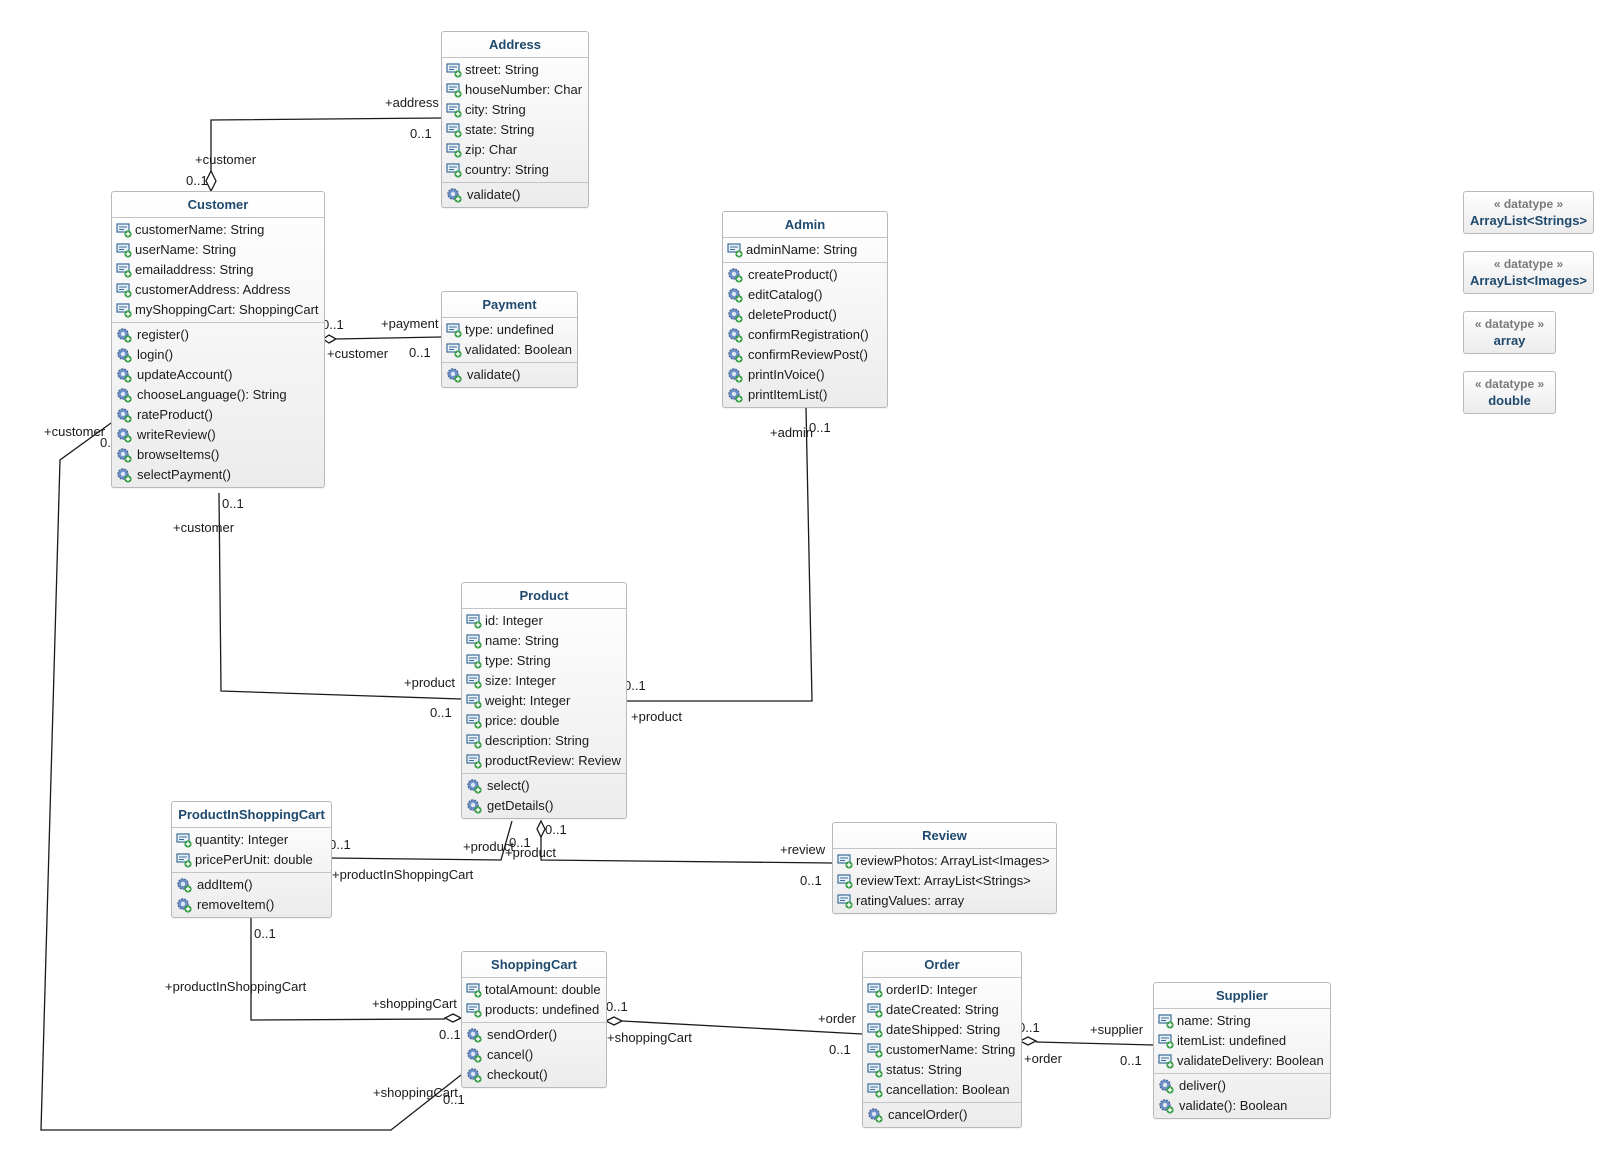 The image size is (1619, 1160). Describe the element at coordinates (1242, 1061) in the screenshot. I see `attribute-row: validateDelivery: Boolean` at that location.